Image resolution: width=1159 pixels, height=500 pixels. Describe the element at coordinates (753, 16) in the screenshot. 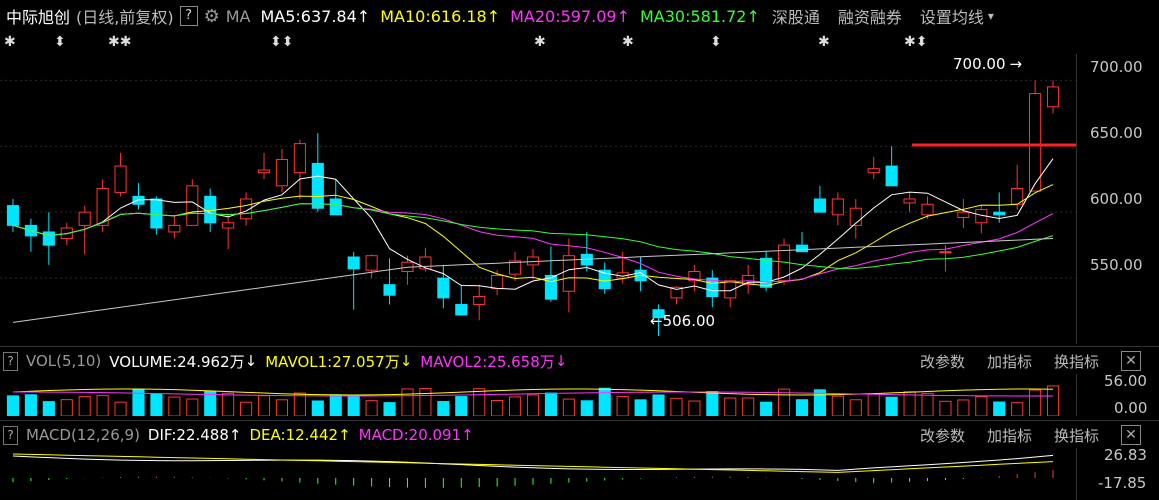

I see `ma30-arrow: ↑` at that location.